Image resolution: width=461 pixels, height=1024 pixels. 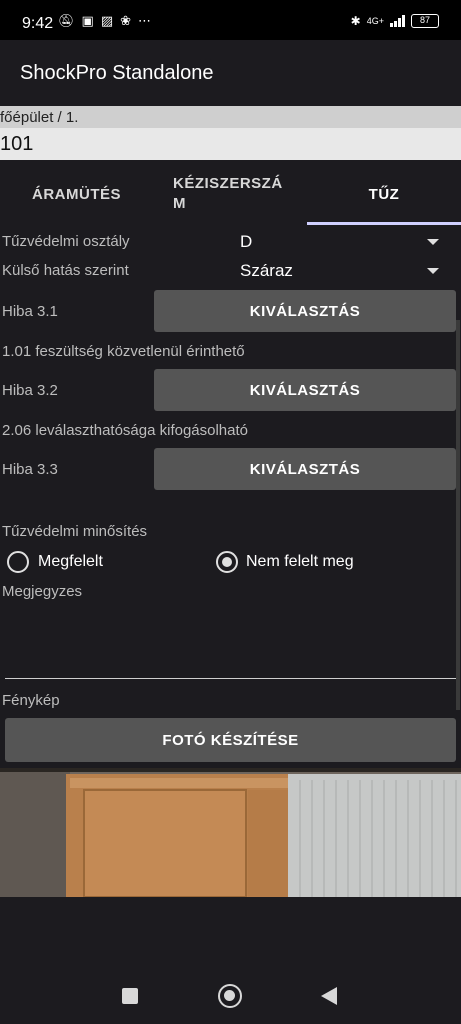 What do you see at coordinates (66, 241) in the screenshot?
I see `fire-class-label: Tűzvédelmi osztály` at bounding box center [66, 241].